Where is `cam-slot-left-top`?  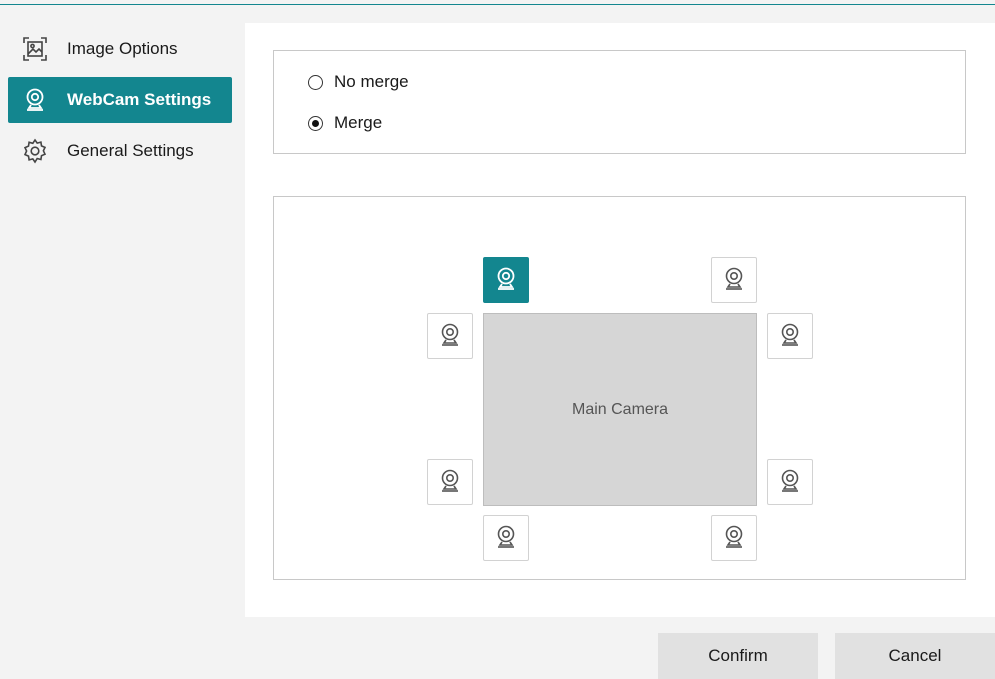 cam-slot-left-top is located at coordinates (450, 336).